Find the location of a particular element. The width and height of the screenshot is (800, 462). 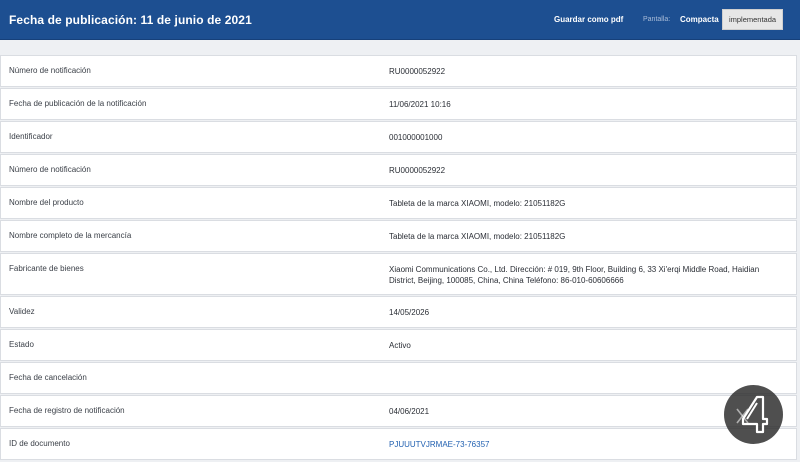

row-value: 14/05/2026 is located at coordinates (409, 312).